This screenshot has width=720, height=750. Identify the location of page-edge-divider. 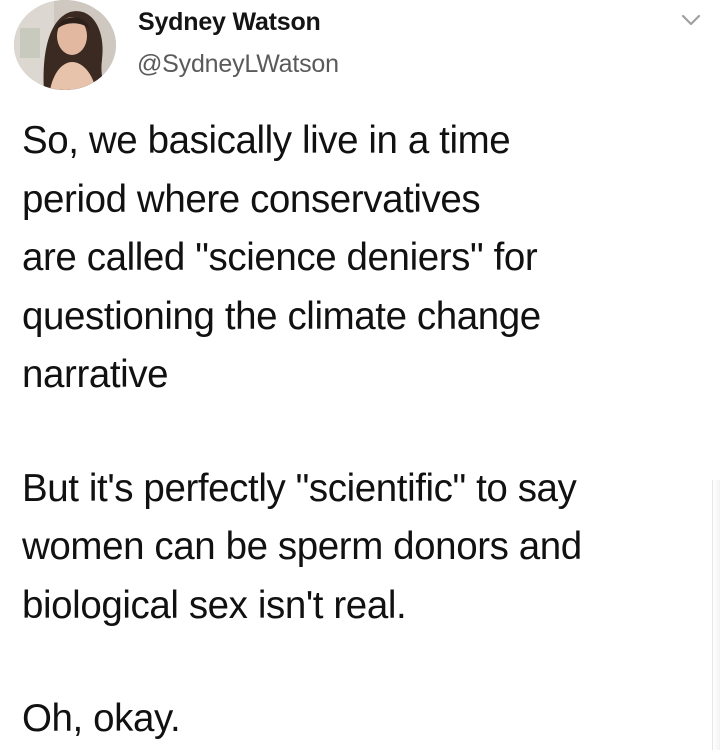
(716, 615).